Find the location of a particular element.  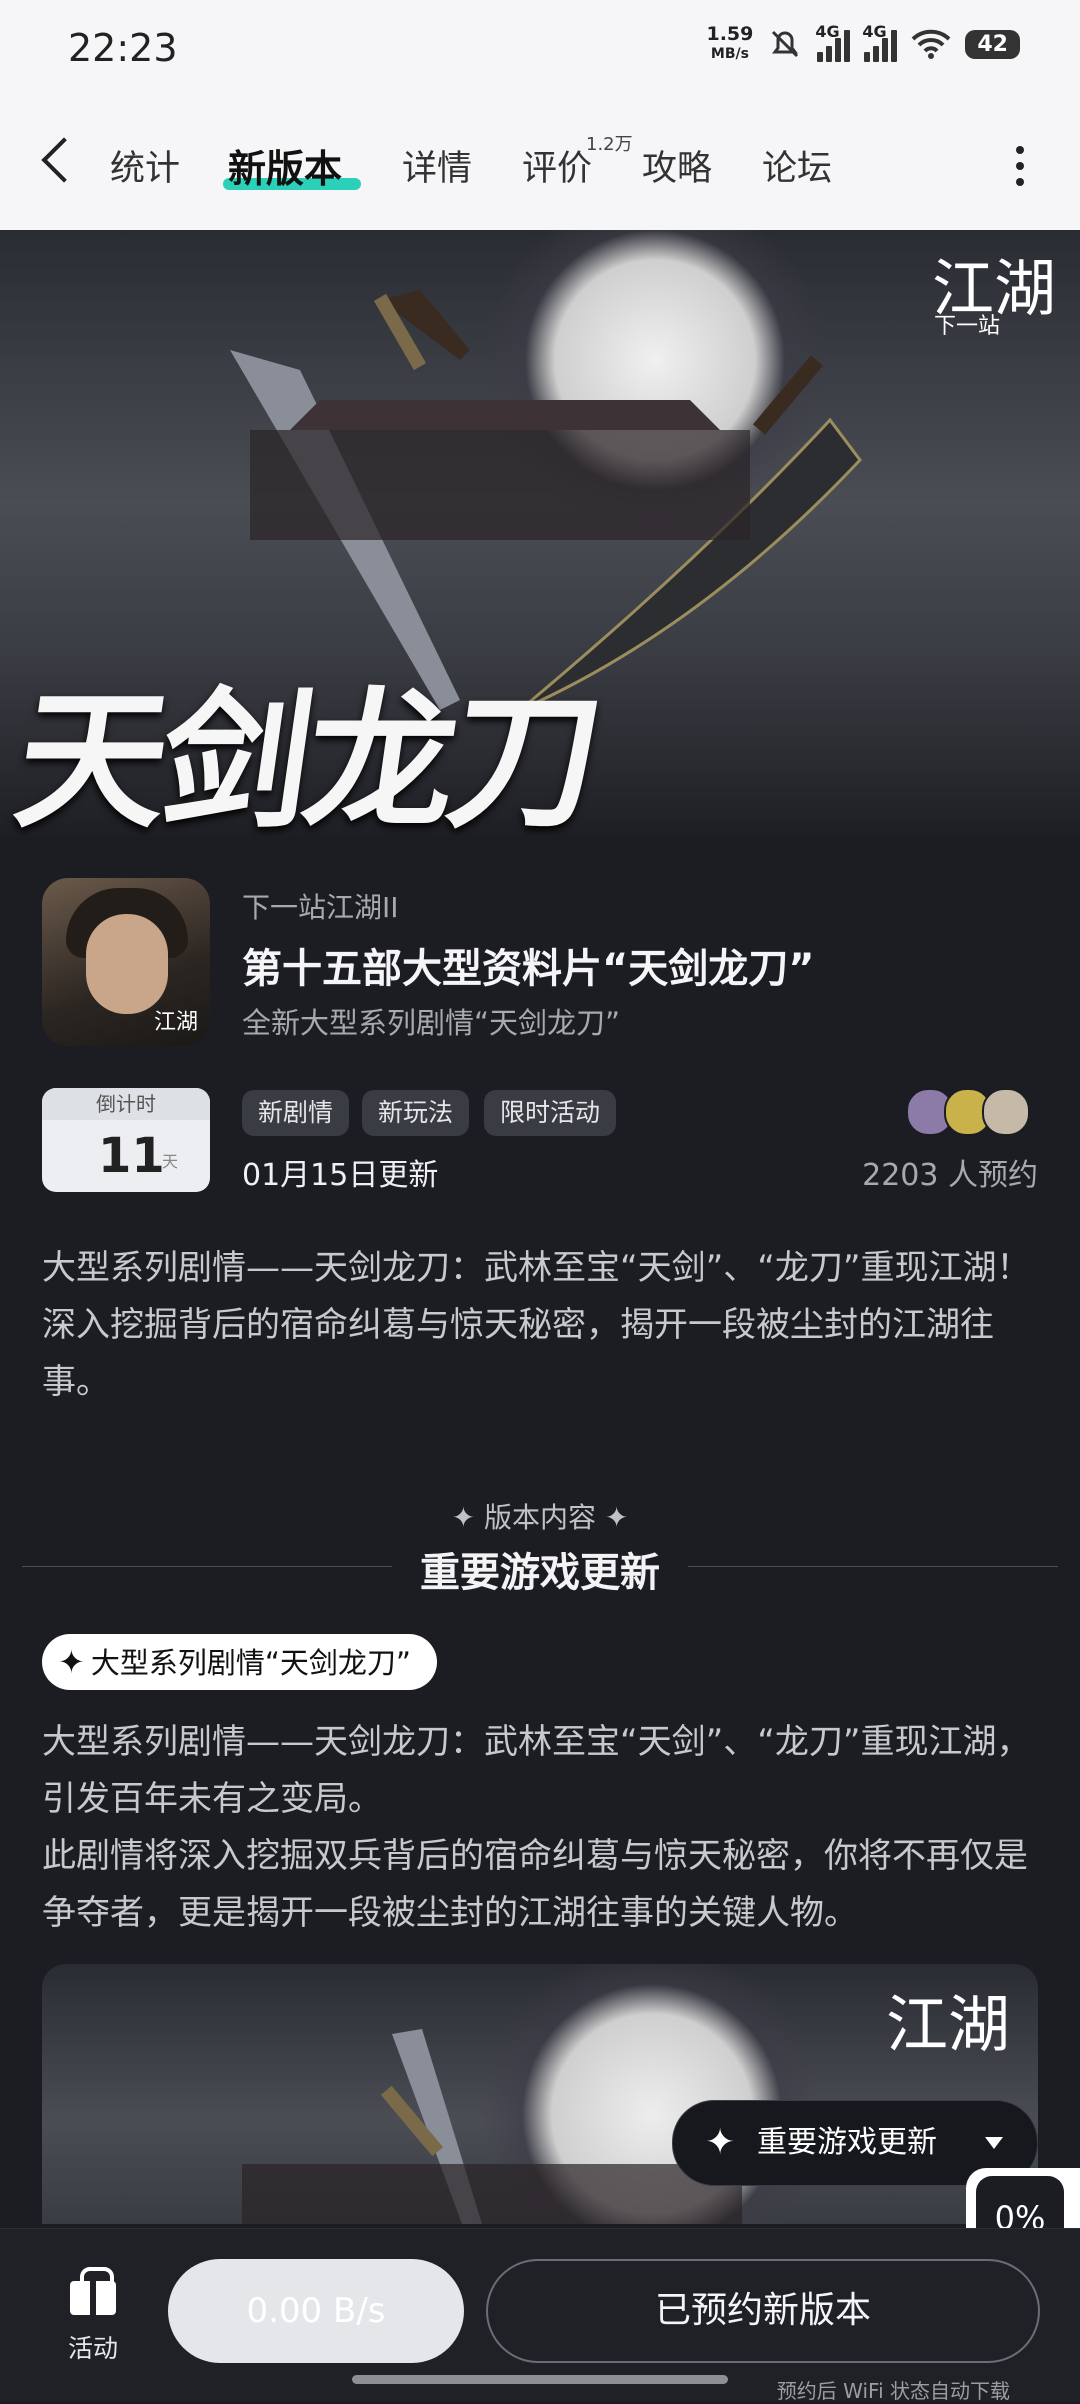

version-headline: 第十五部大型资料片“天剑龙刀” is located at coordinates (528, 969).